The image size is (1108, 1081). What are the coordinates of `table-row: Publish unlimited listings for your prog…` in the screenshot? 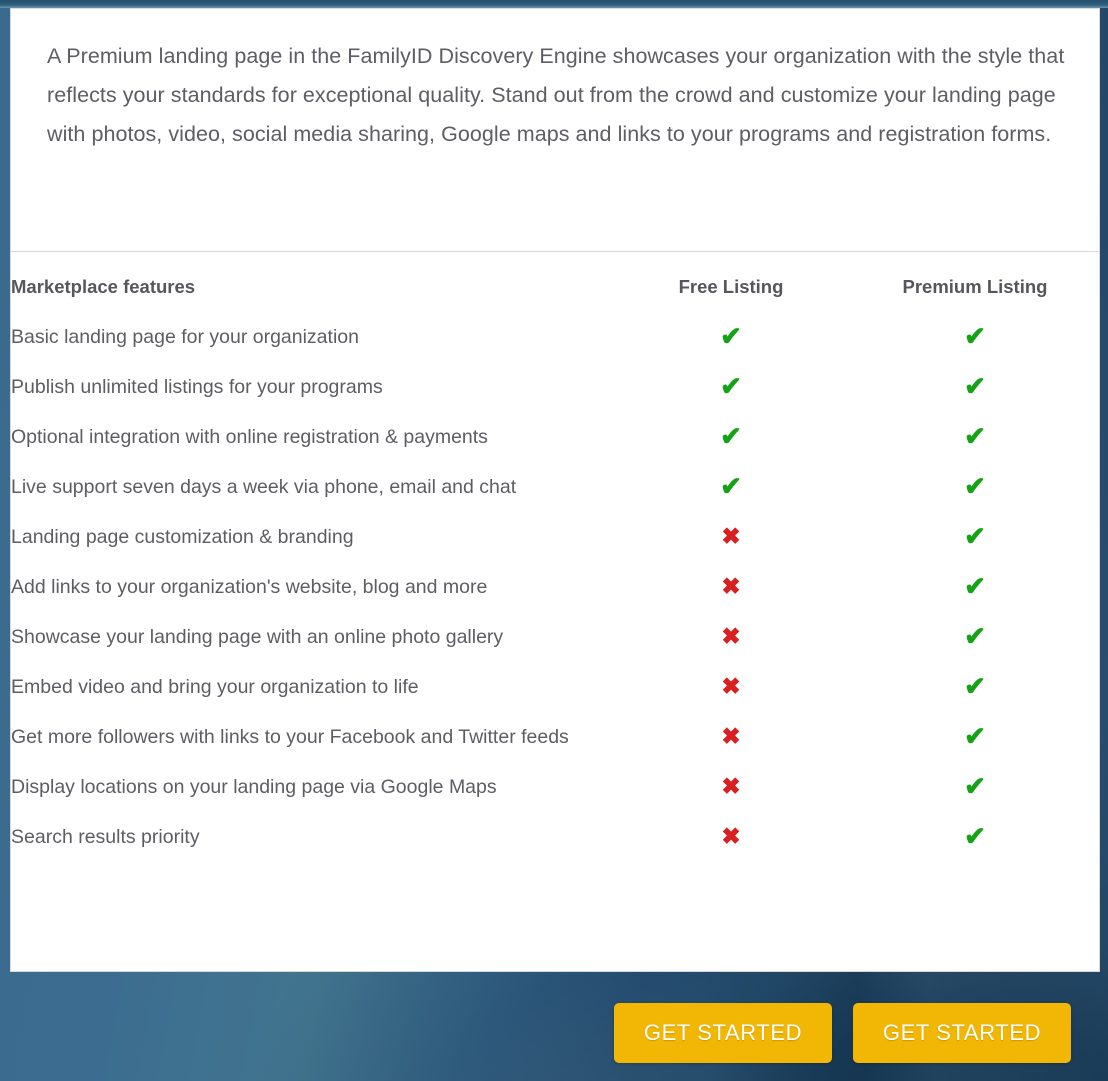 It's located at (555, 387).